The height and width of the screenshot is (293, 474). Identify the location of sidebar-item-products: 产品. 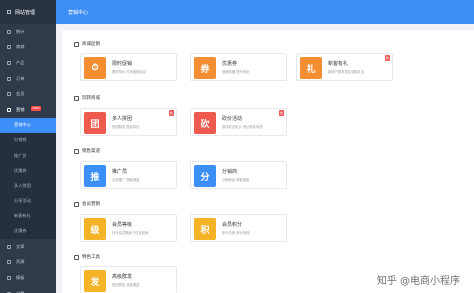
(28, 63).